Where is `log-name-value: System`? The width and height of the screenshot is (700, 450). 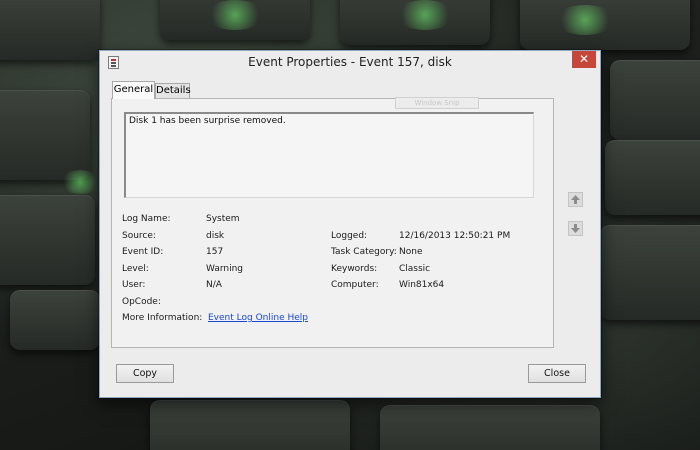 log-name-value: System is located at coordinates (223, 219).